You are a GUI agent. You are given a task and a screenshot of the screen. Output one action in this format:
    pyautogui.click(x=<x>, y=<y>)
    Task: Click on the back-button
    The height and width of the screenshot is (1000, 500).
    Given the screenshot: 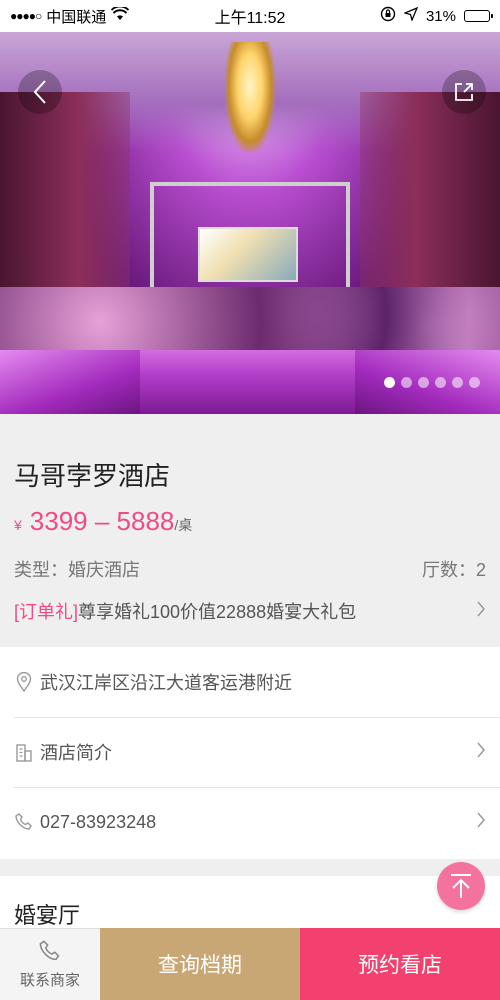 What is the action you would take?
    pyautogui.click(x=40, y=92)
    